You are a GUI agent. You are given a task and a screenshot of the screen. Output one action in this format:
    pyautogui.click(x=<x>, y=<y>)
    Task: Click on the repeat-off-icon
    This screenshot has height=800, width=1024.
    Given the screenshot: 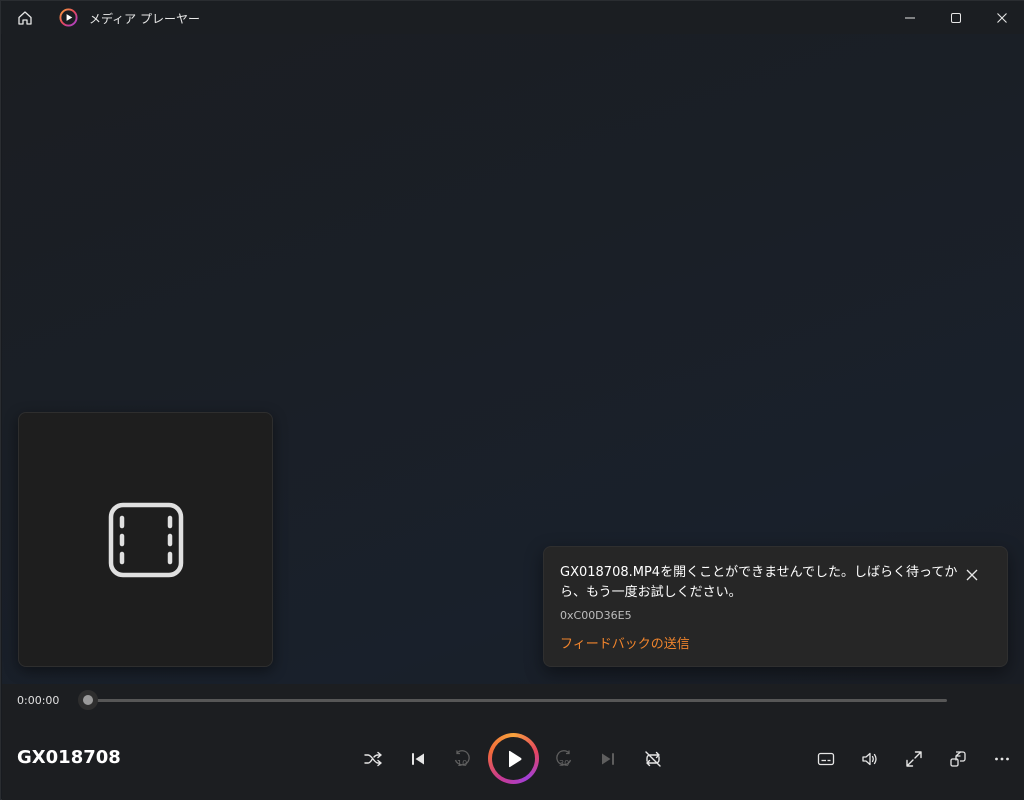 What is the action you would take?
    pyautogui.click(x=653, y=759)
    